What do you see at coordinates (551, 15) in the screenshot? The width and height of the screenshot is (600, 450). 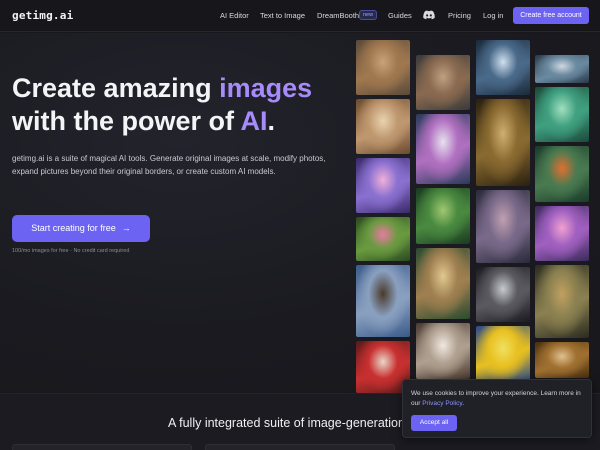 I see `create-free-account-button: Create free account` at bounding box center [551, 15].